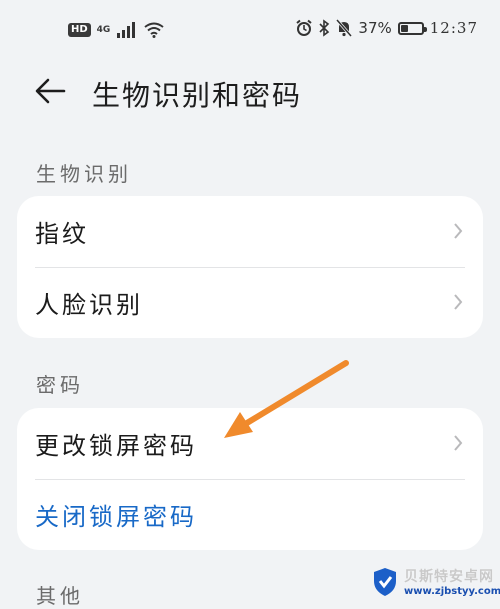 The image size is (500, 609). Describe the element at coordinates (126, 30) in the screenshot. I see `signal-icon` at that location.